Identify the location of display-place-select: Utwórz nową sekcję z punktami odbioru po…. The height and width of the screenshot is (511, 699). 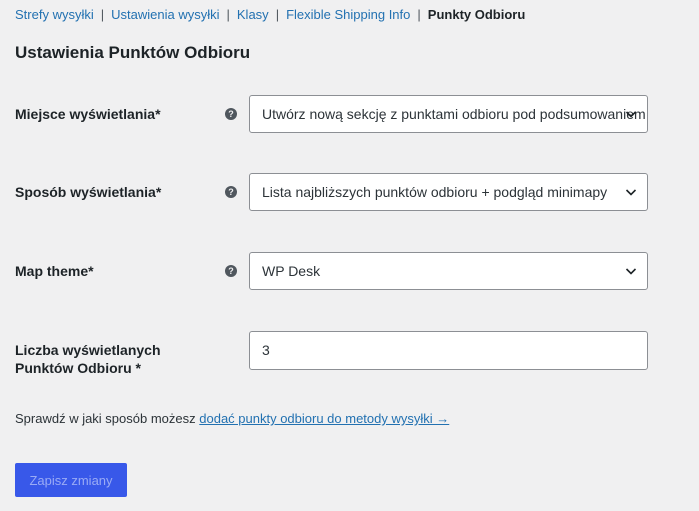
(448, 114).